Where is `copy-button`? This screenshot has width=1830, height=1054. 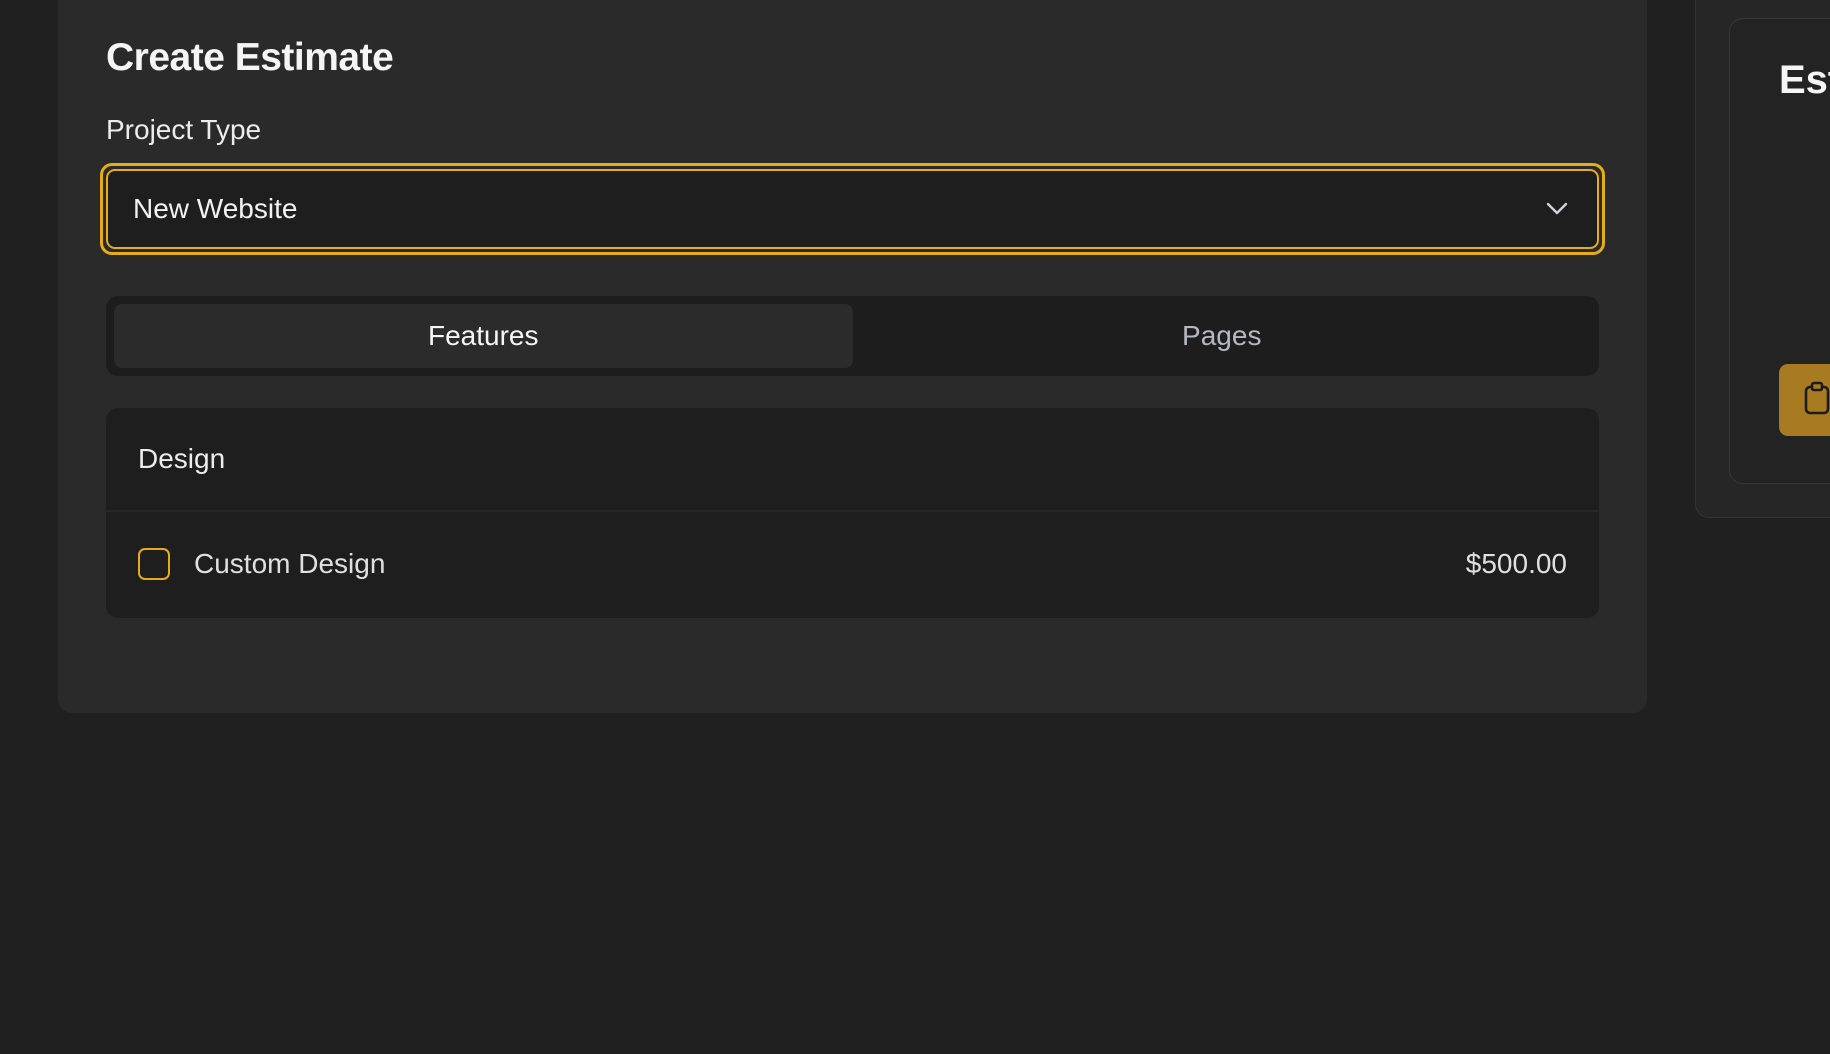 copy-button is located at coordinates (1804, 400).